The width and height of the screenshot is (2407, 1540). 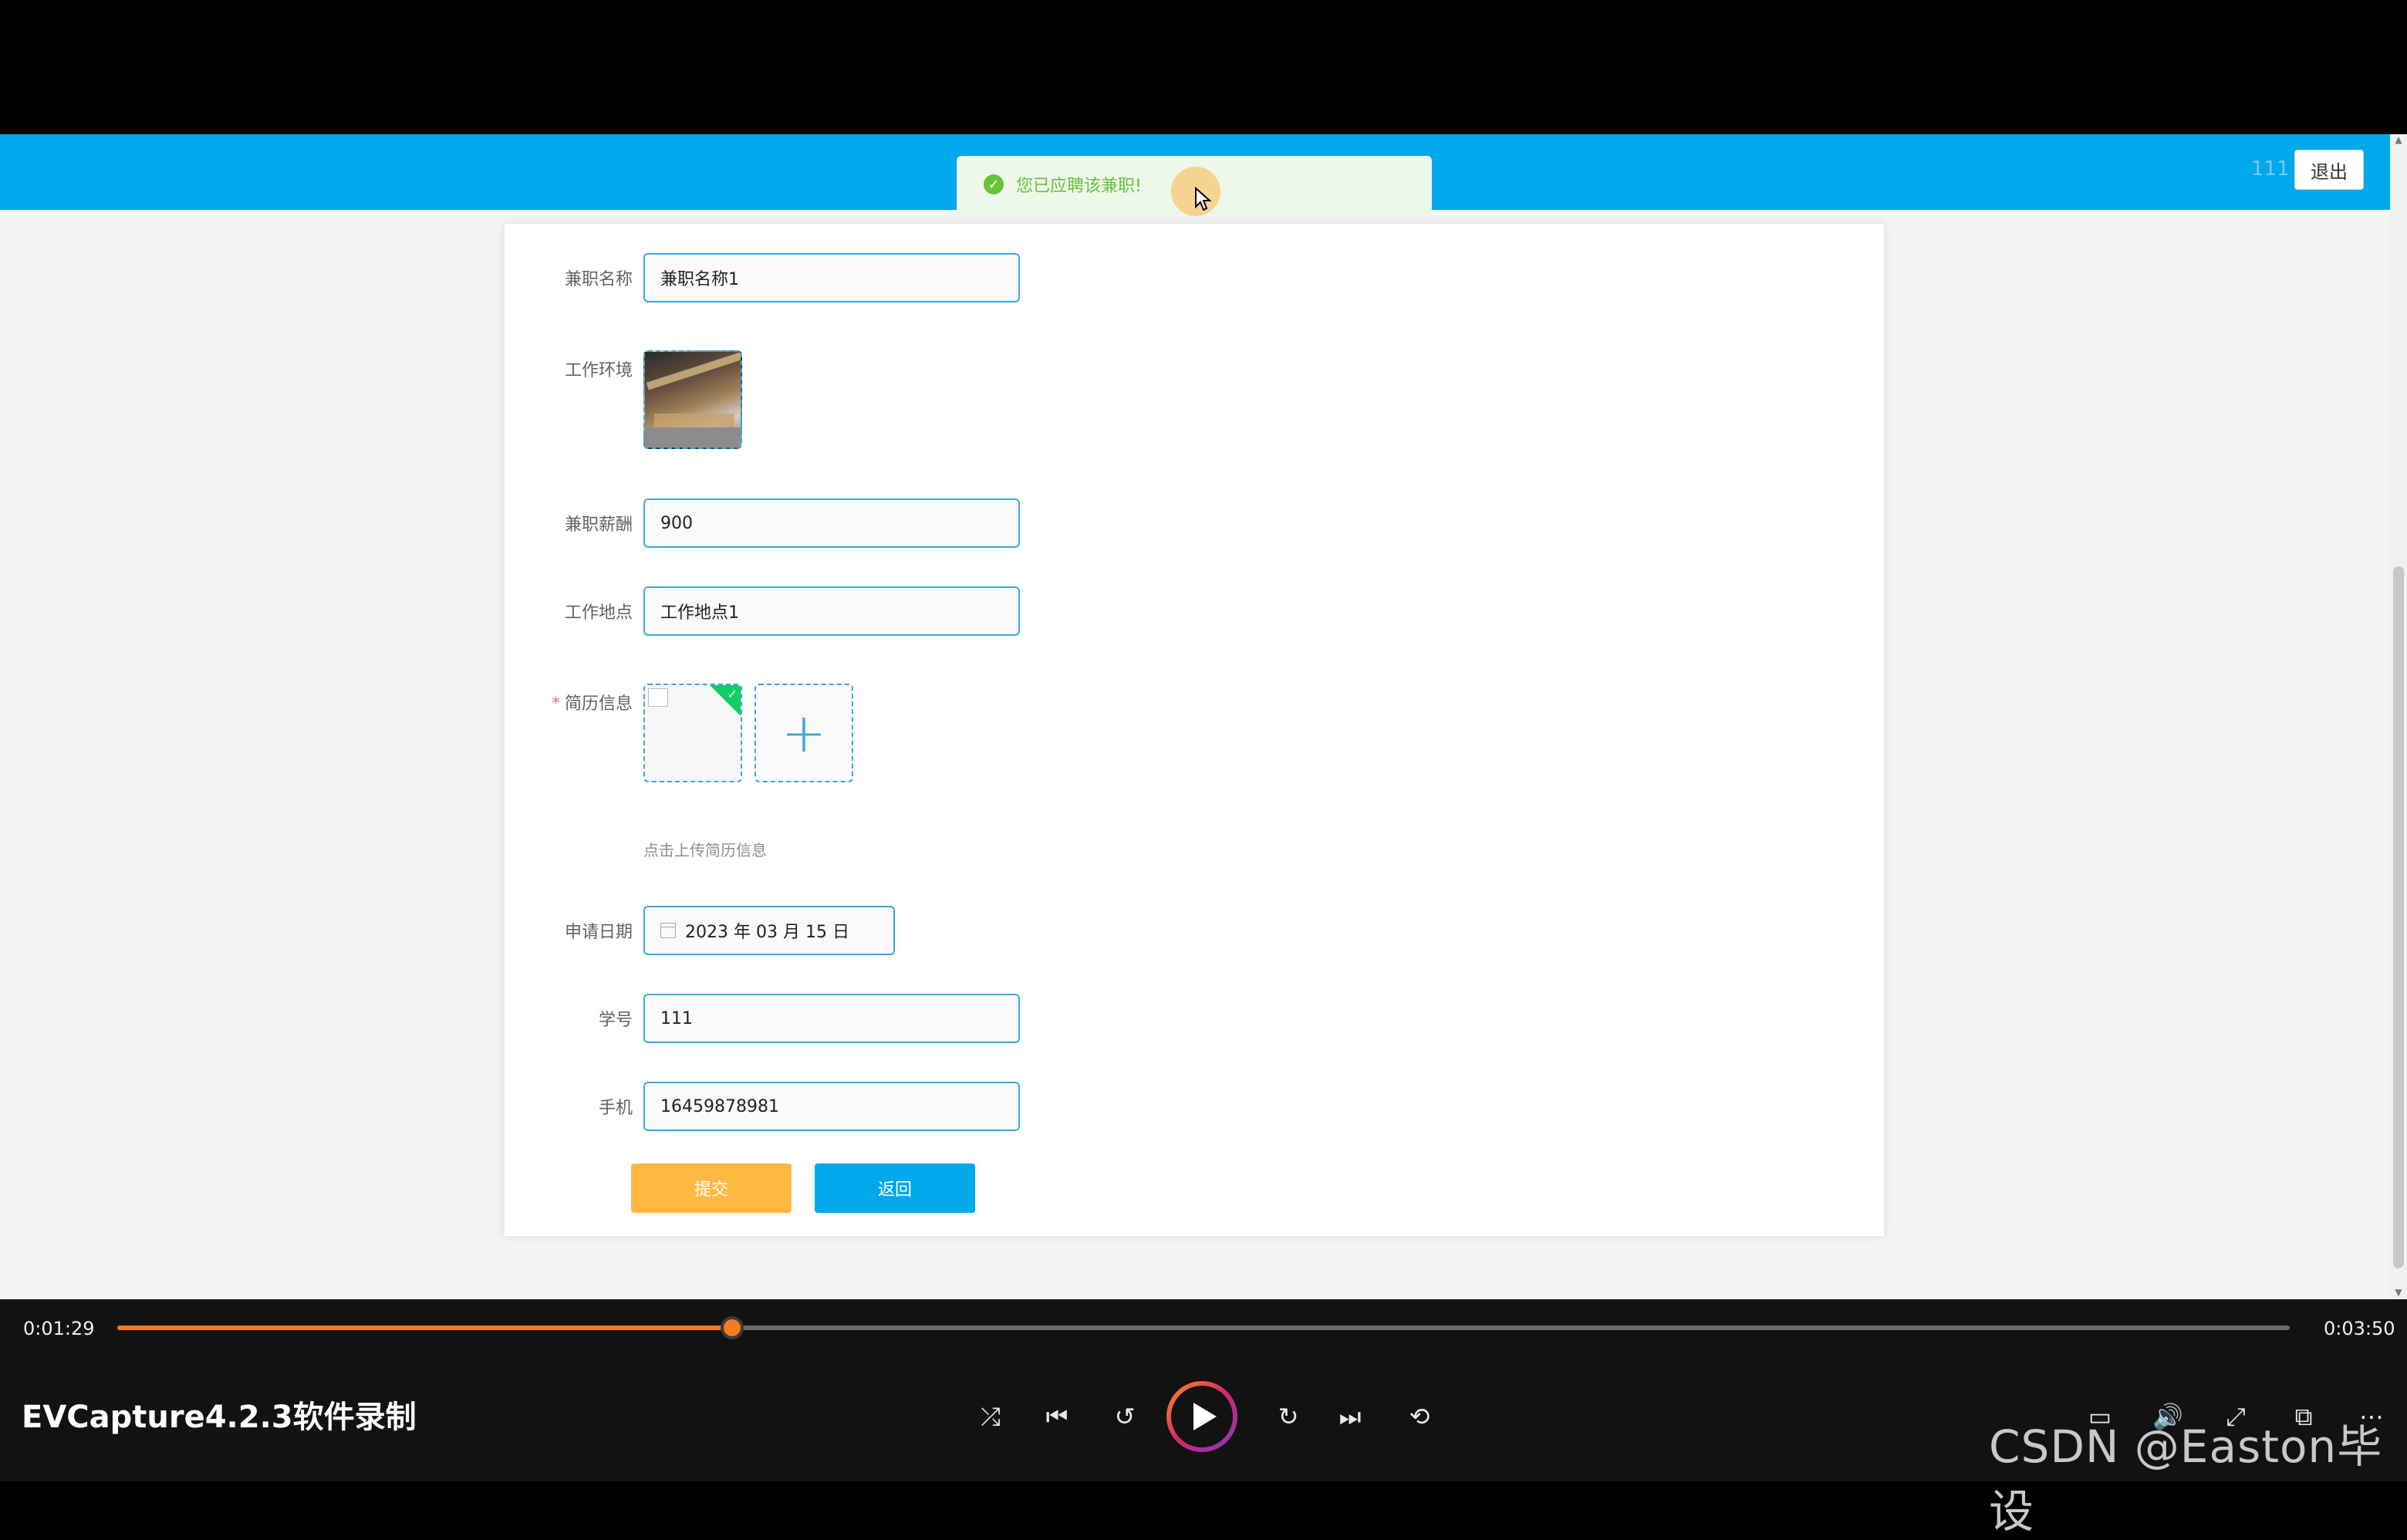 What do you see at coordinates (1350, 1416) in the screenshot?
I see `skip-next-icon: ⏭` at bounding box center [1350, 1416].